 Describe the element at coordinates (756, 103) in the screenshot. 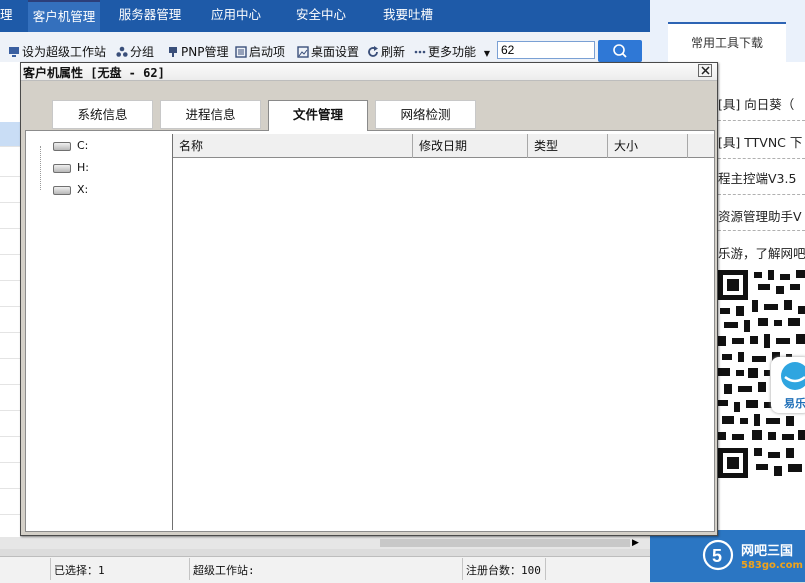

I see `tool-link: [具] 向日葵（` at that location.